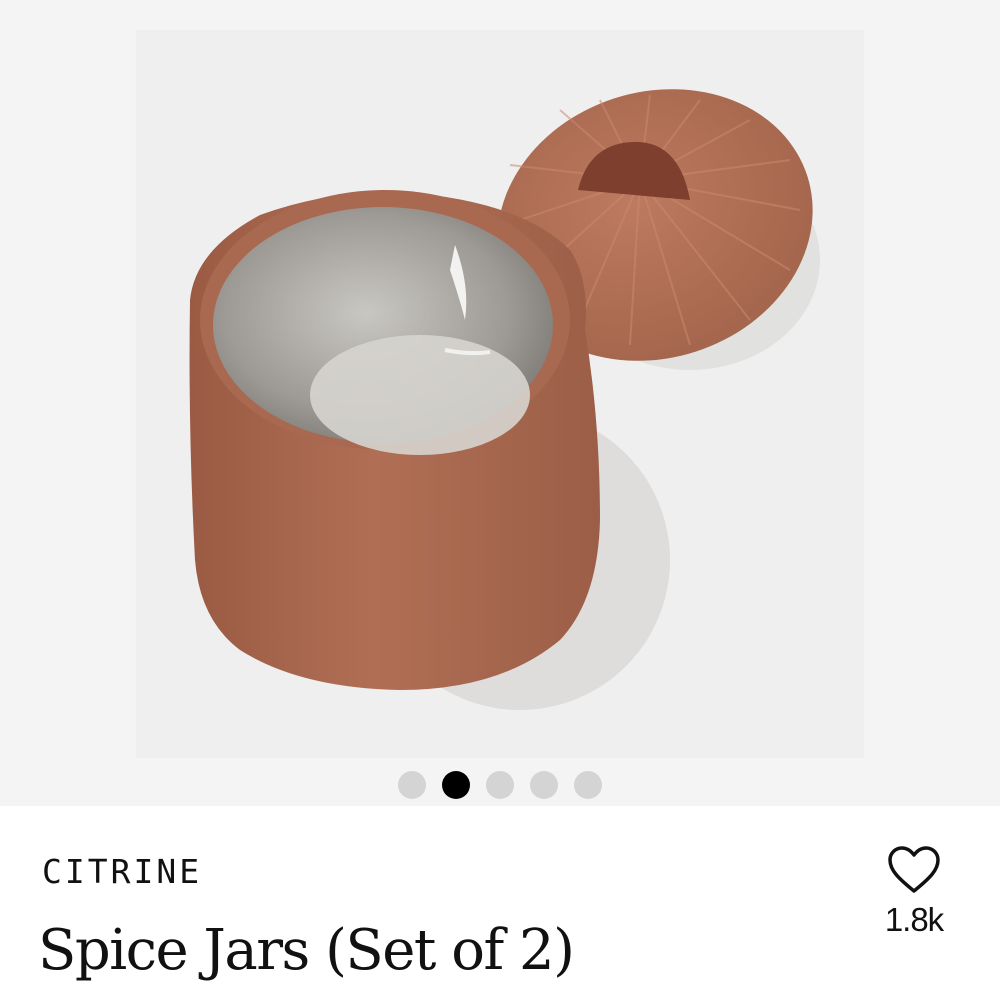 This screenshot has height=1000, width=1000. What do you see at coordinates (914, 919) in the screenshot?
I see `favorite-count: 1.8k` at bounding box center [914, 919].